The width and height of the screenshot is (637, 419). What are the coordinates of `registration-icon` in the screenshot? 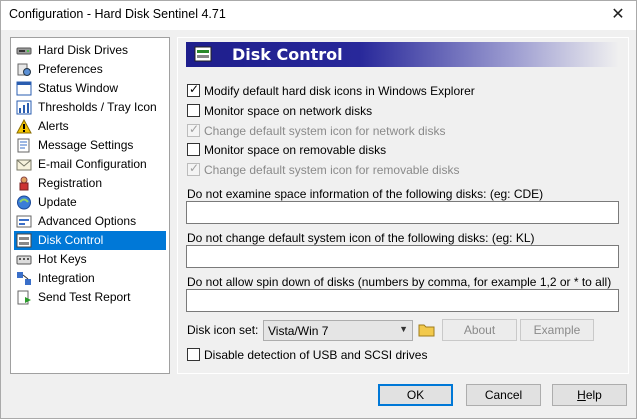 It's located at (24, 183).